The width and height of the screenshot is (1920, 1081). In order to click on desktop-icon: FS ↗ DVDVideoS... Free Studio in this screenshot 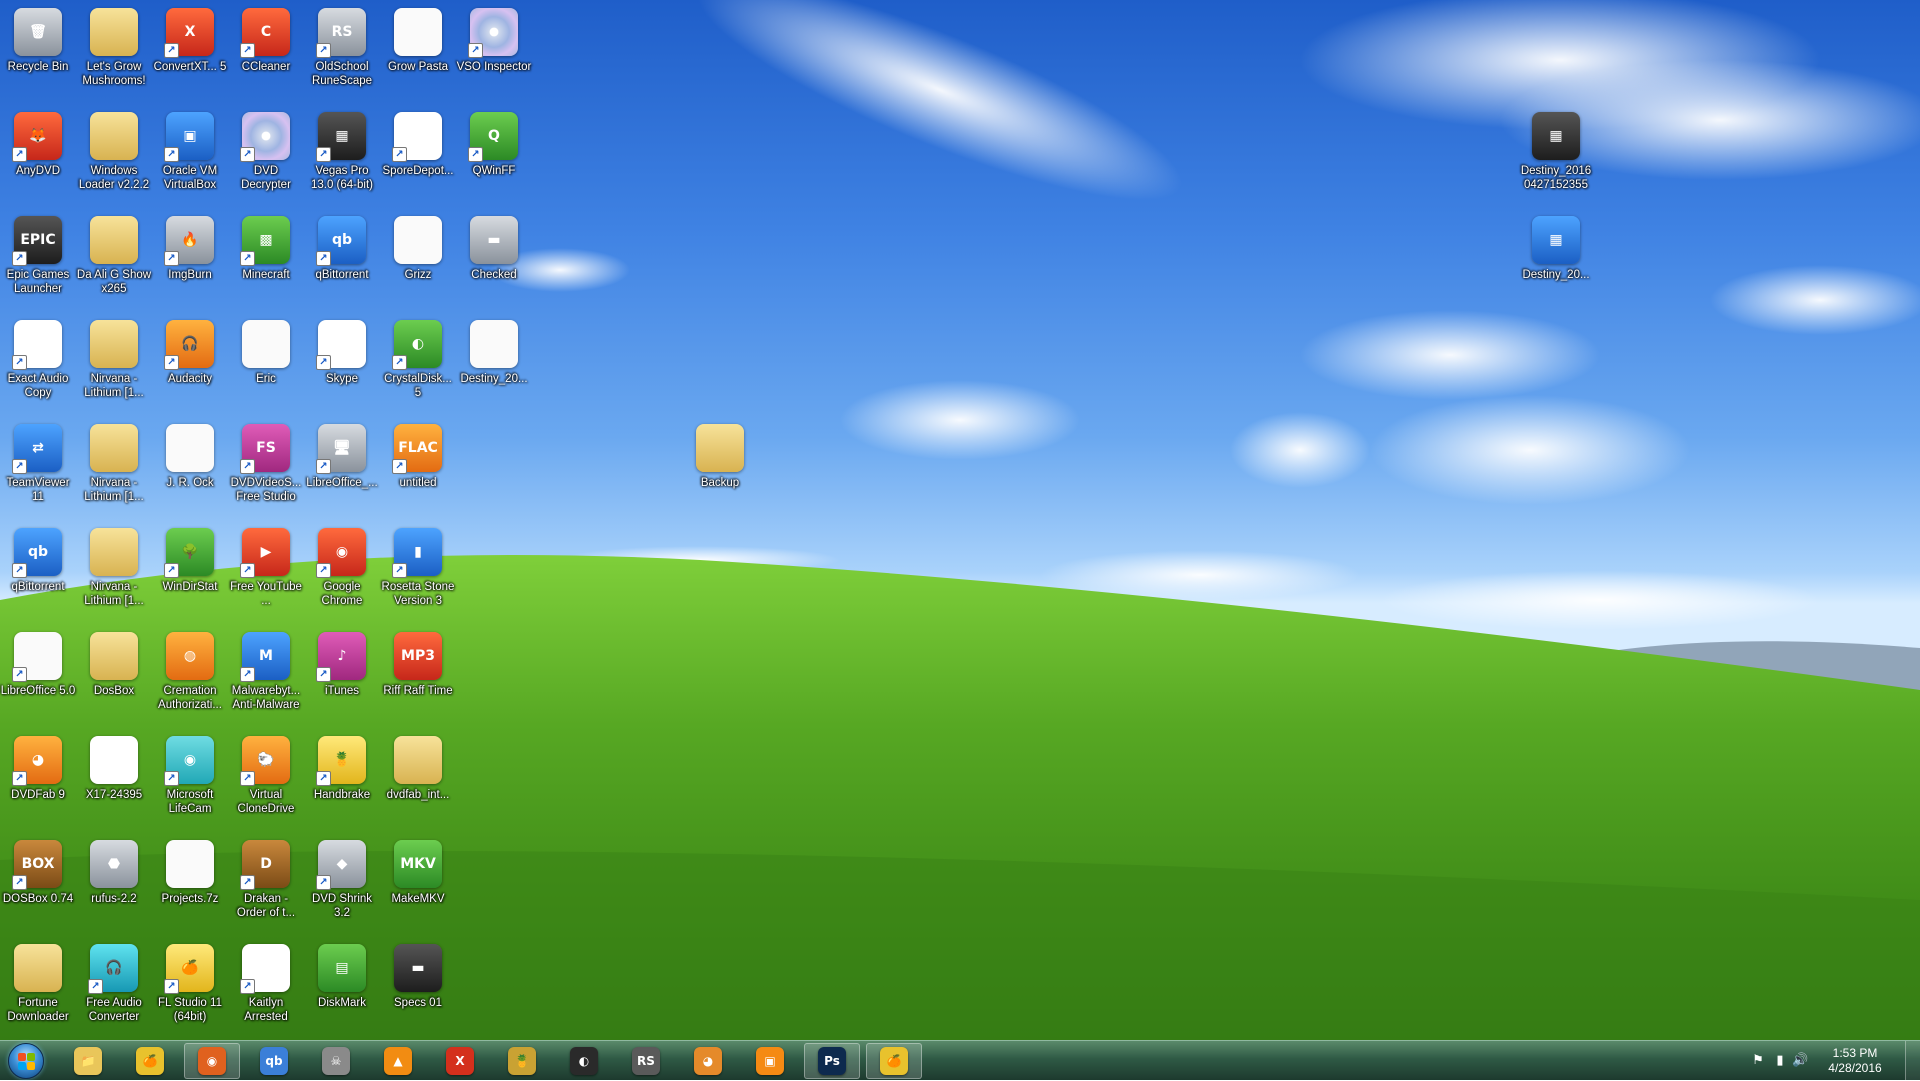, I will do `click(266, 466)`.